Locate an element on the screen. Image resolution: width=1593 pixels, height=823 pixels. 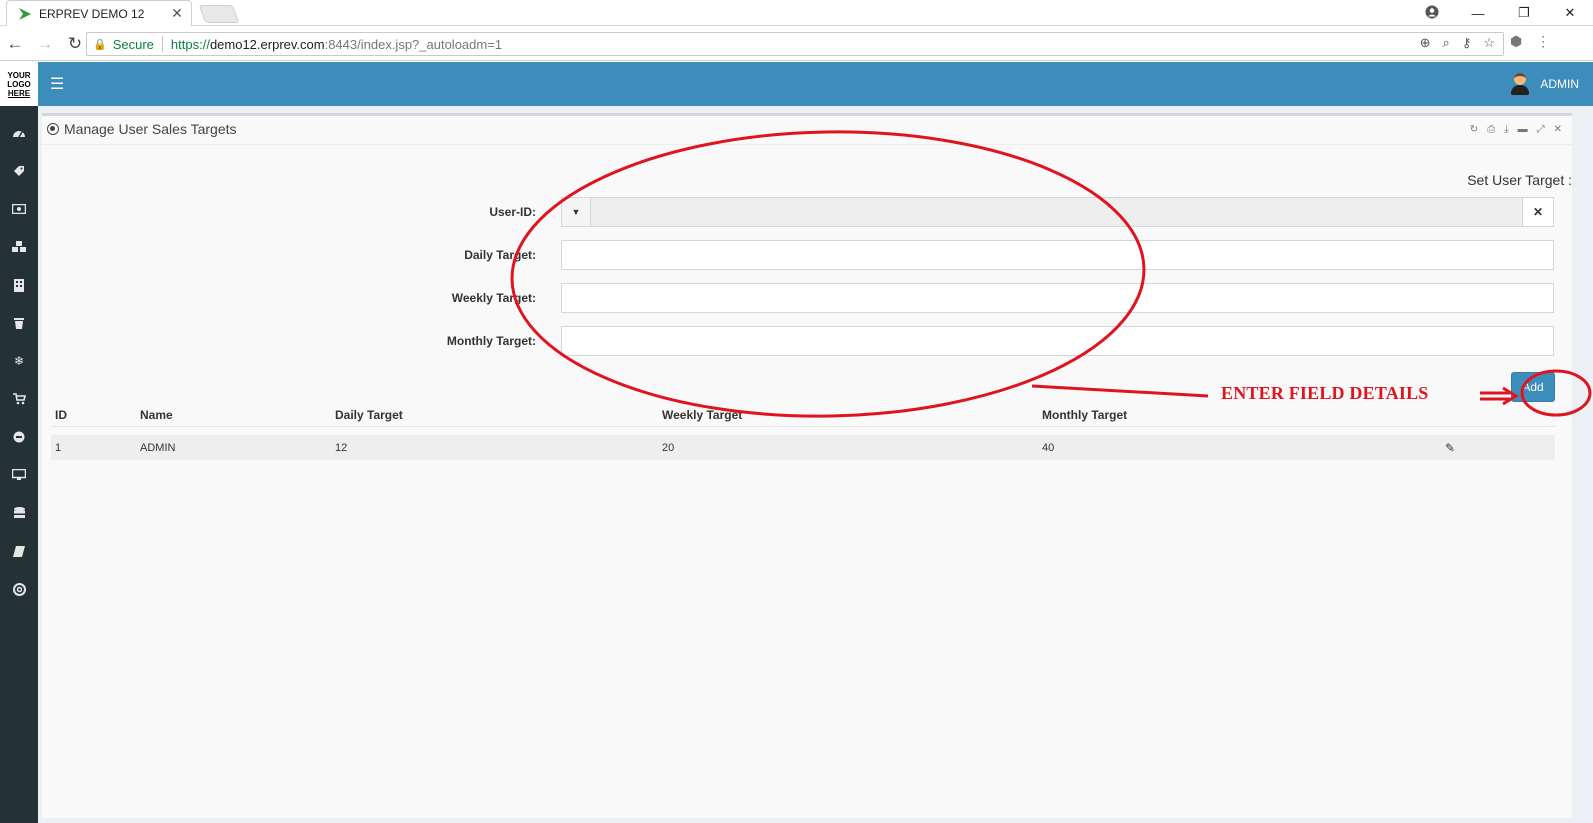
panel-title-text: Manage User Sales Targets is located at coordinates (150, 129).